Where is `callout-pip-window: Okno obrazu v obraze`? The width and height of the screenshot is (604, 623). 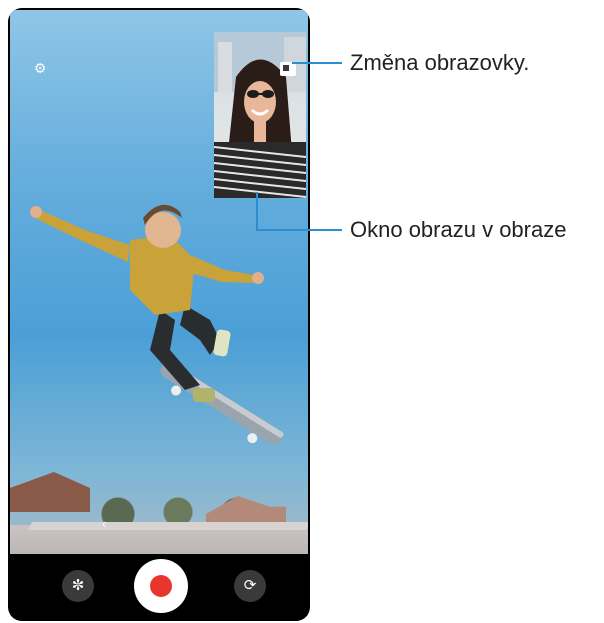 callout-pip-window: Okno obrazu v obraze is located at coordinates (458, 229).